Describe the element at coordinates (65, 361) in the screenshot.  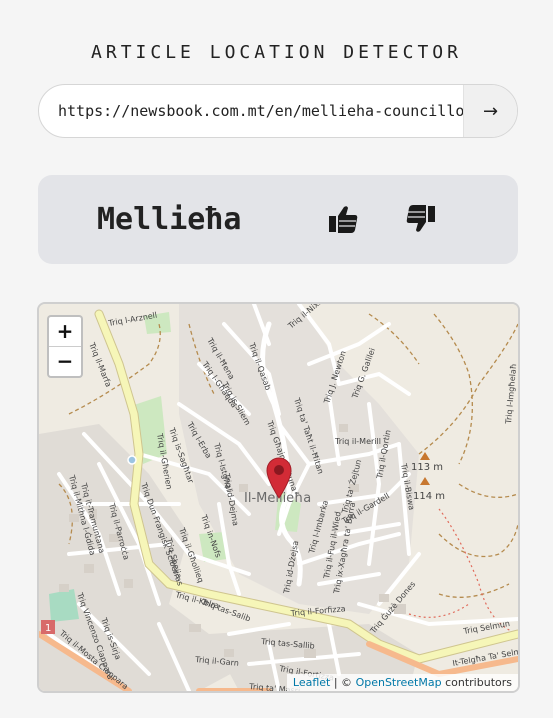
I see `zoom-out-button: −` at that location.